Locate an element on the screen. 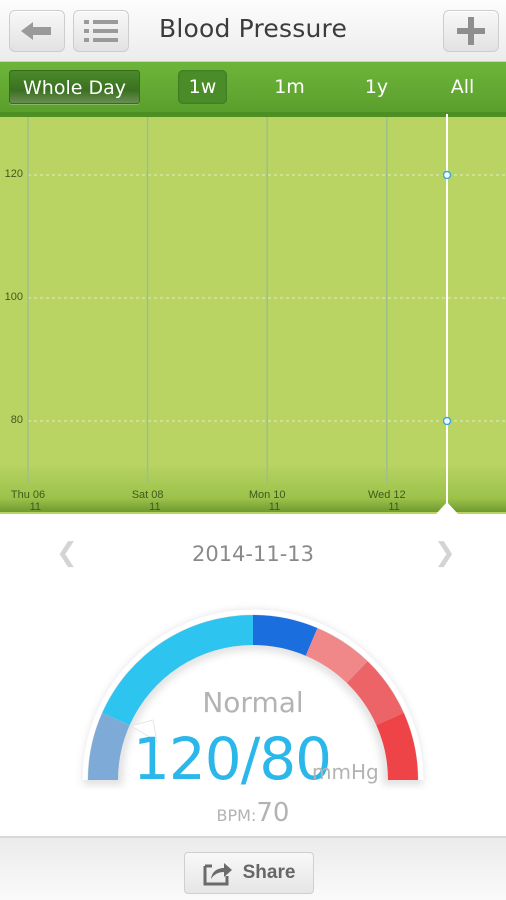 The width and height of the screenshot is (506, 900). selected-date: 2014-11-13 is located at coordinates (253, 554).